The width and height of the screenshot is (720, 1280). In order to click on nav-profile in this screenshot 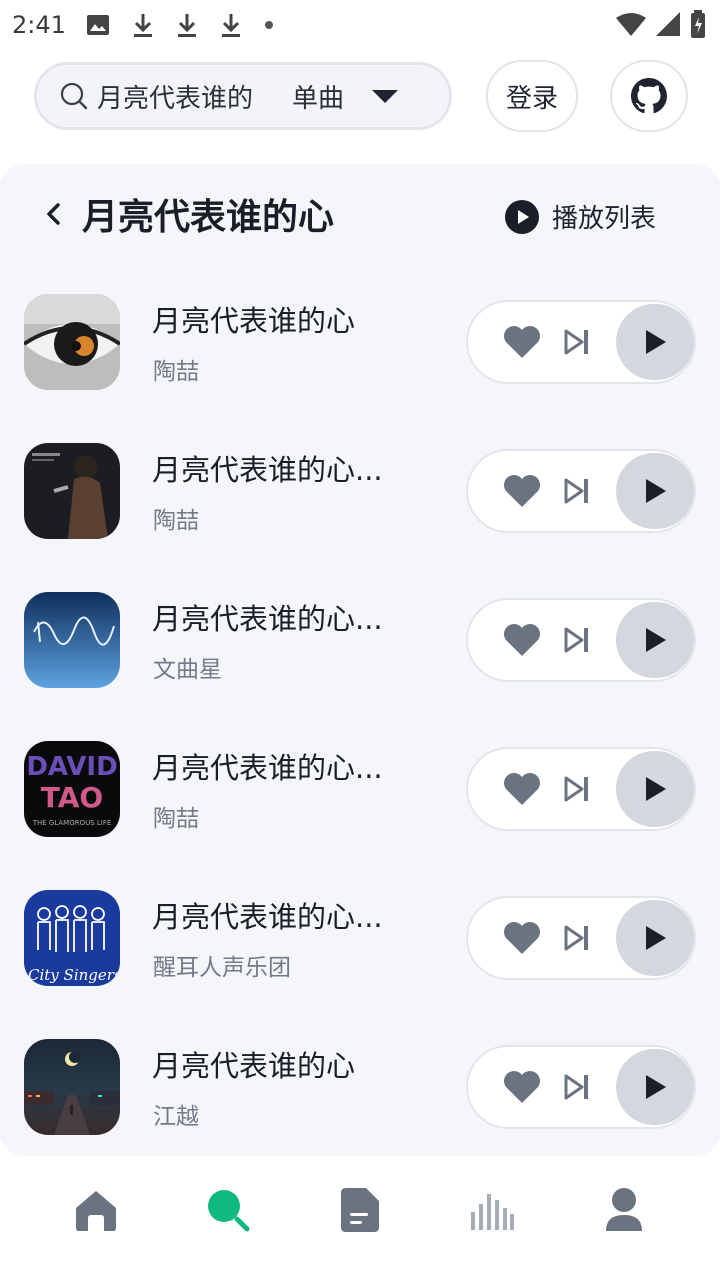, I will do `click(624, 1210)`.